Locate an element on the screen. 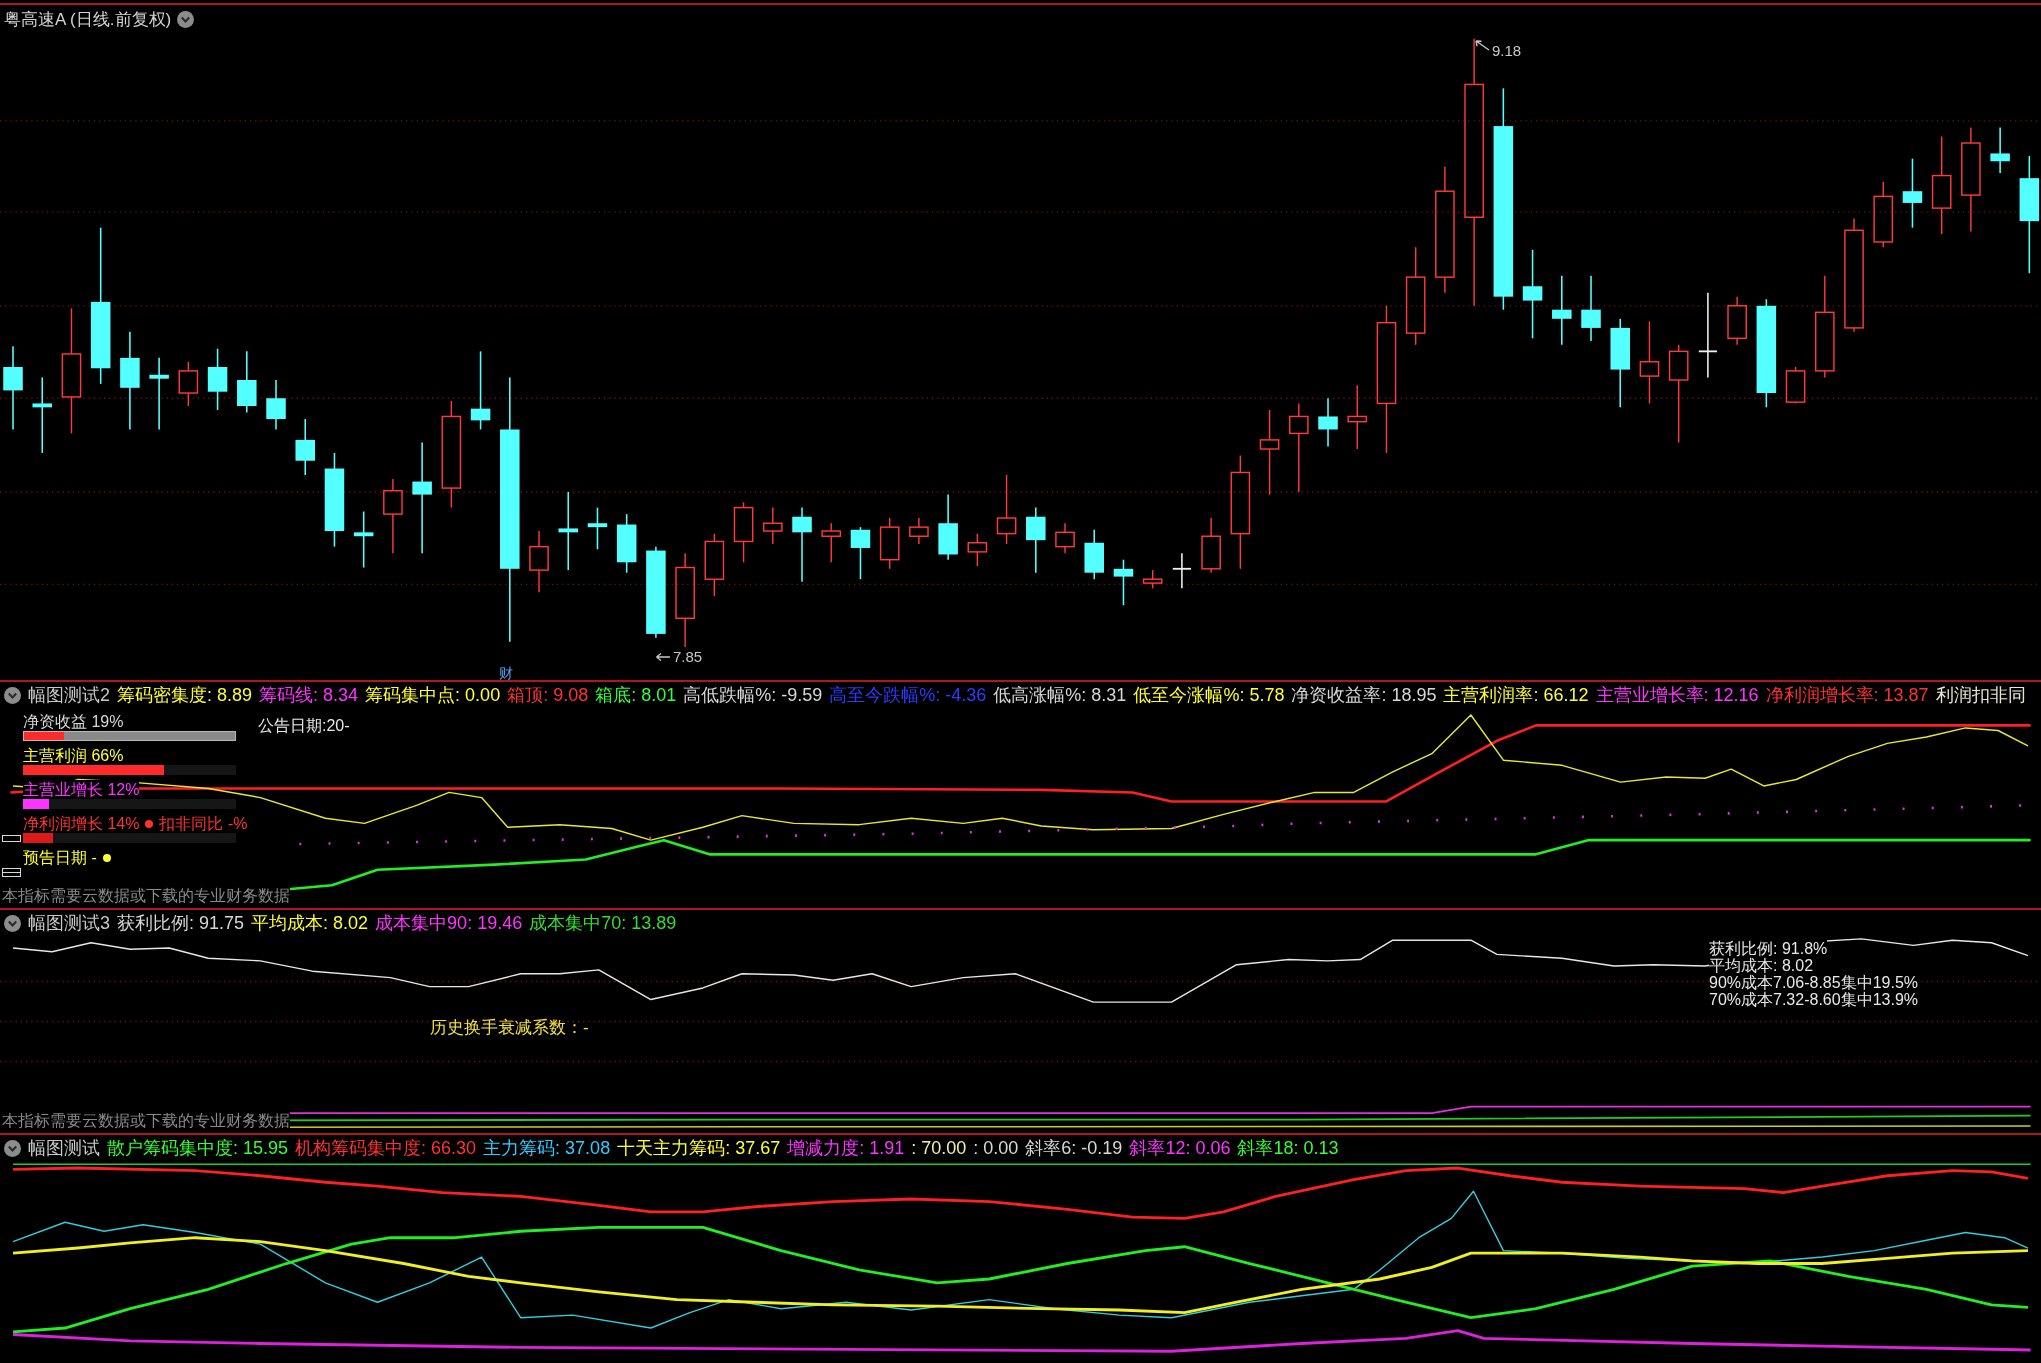 The image size is (2041, 1363). panel-title: 幅图测试2 is located at coordinates (69, 695).